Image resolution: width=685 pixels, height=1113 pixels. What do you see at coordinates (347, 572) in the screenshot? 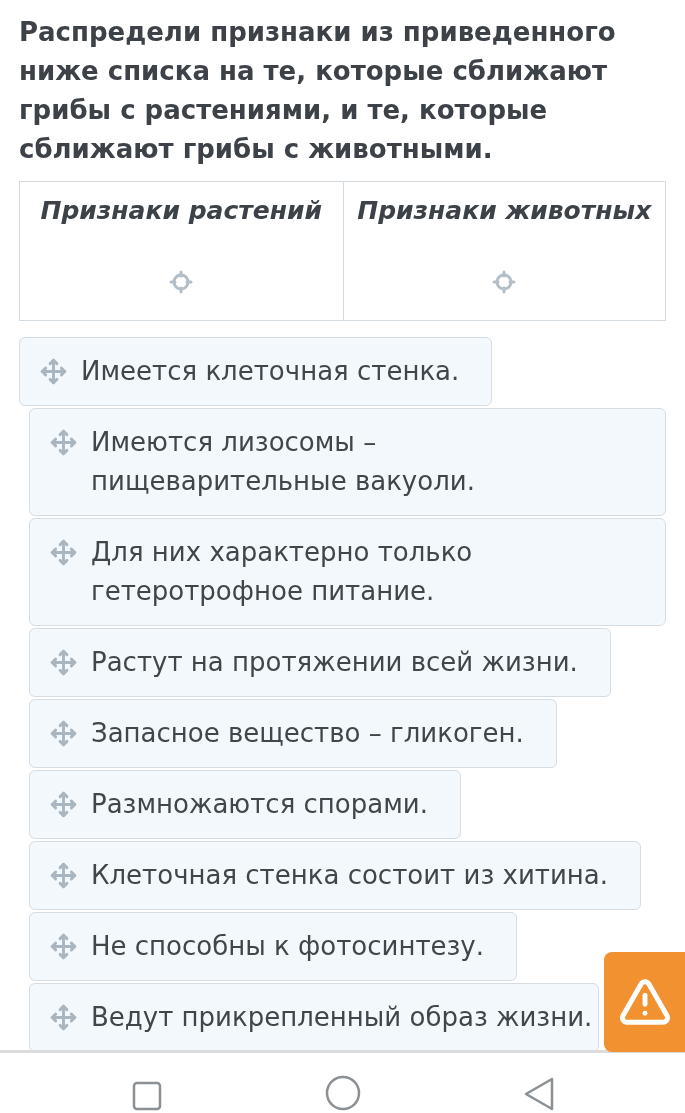
I see `draggable-item: Для них характерно только гетеротрофное питание.` at bounding box center [347, 572].